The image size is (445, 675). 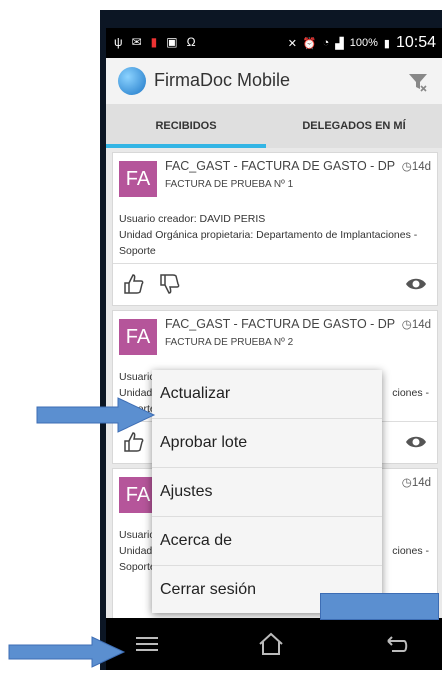 I want to click on system-icons: ✕ ⏰ ◔ ▟ 100% ▮ 10:54, so click(x=362, y=43).